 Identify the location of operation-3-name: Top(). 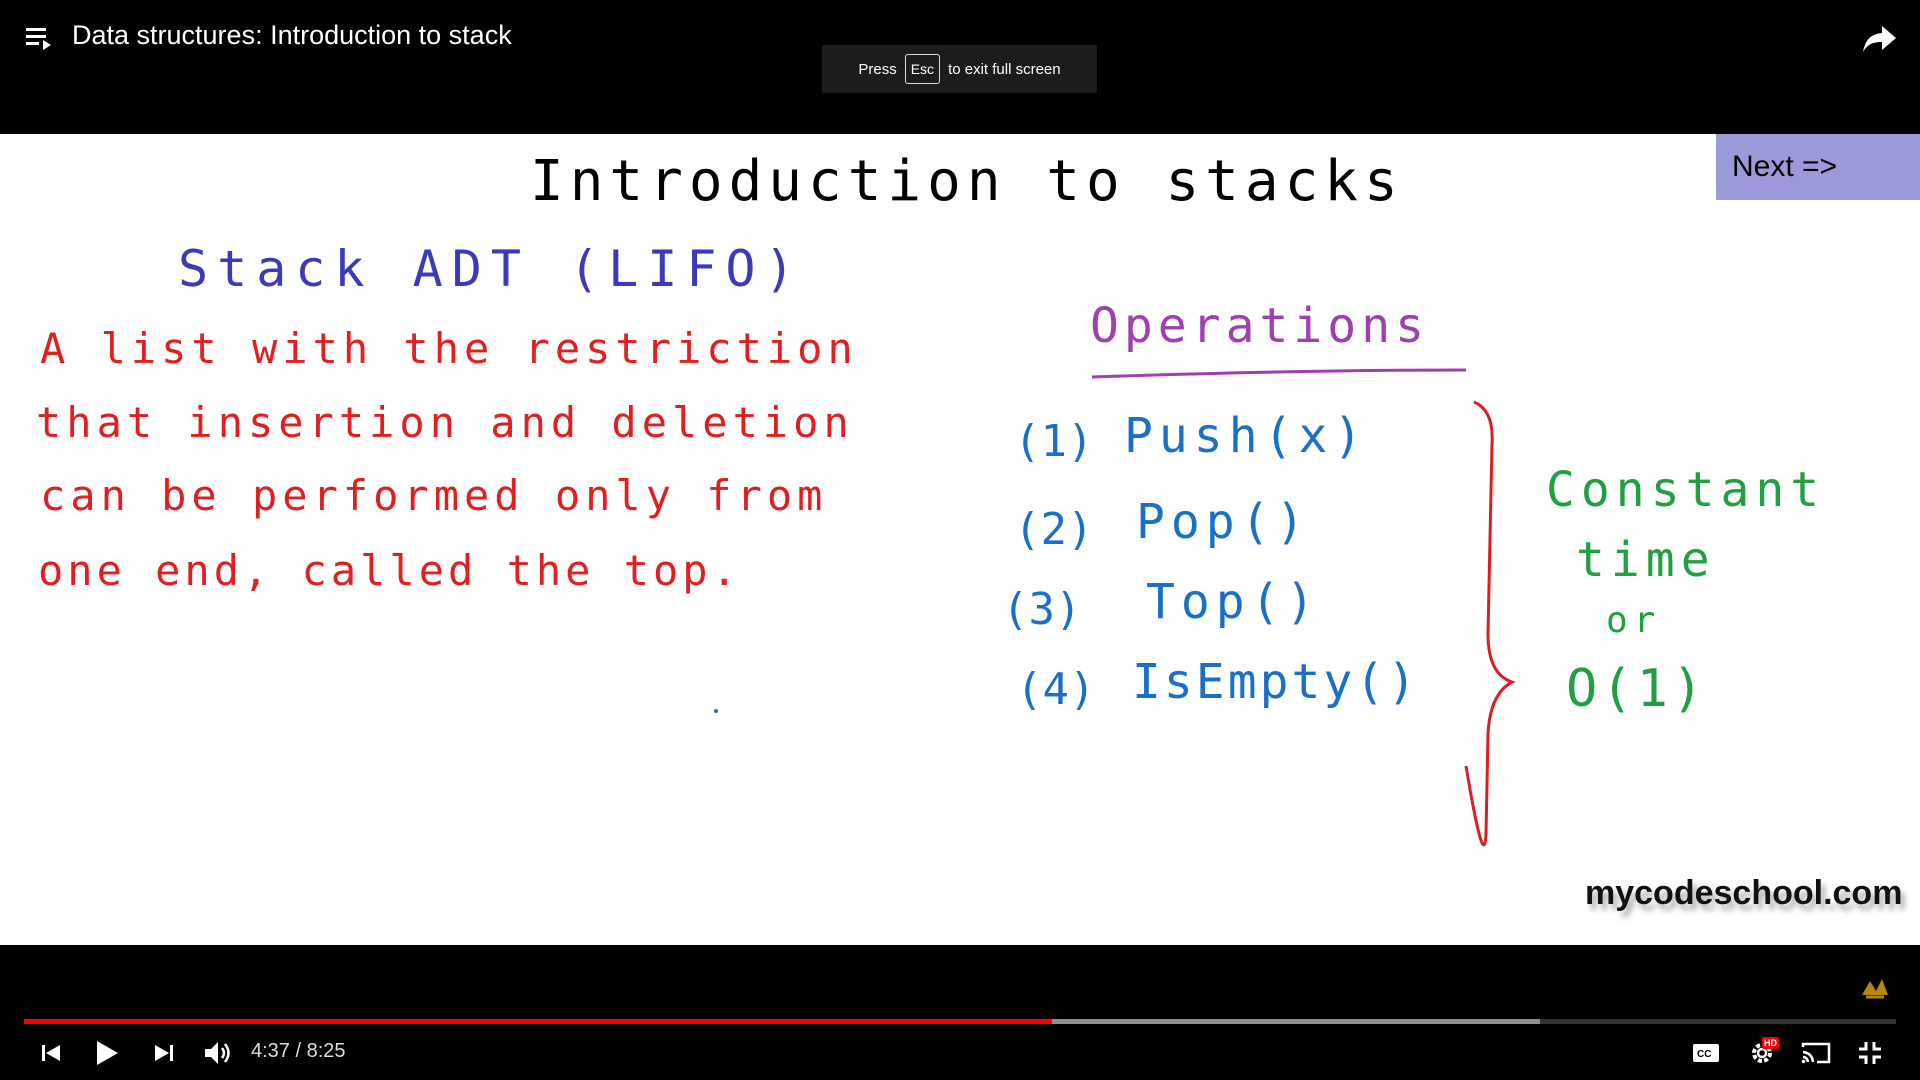
(1233, 602).